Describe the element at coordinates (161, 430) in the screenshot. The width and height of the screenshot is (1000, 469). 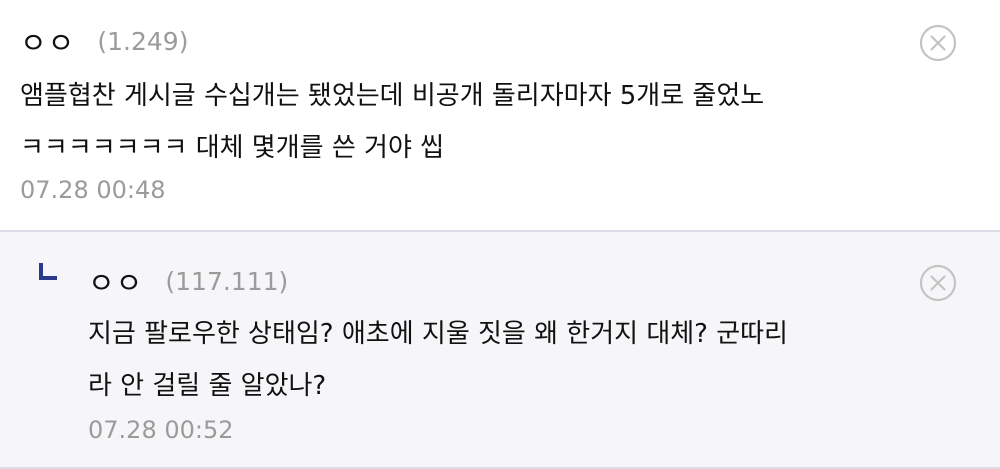
I see `reply-timestamp: 07.28 00:52` at that location.